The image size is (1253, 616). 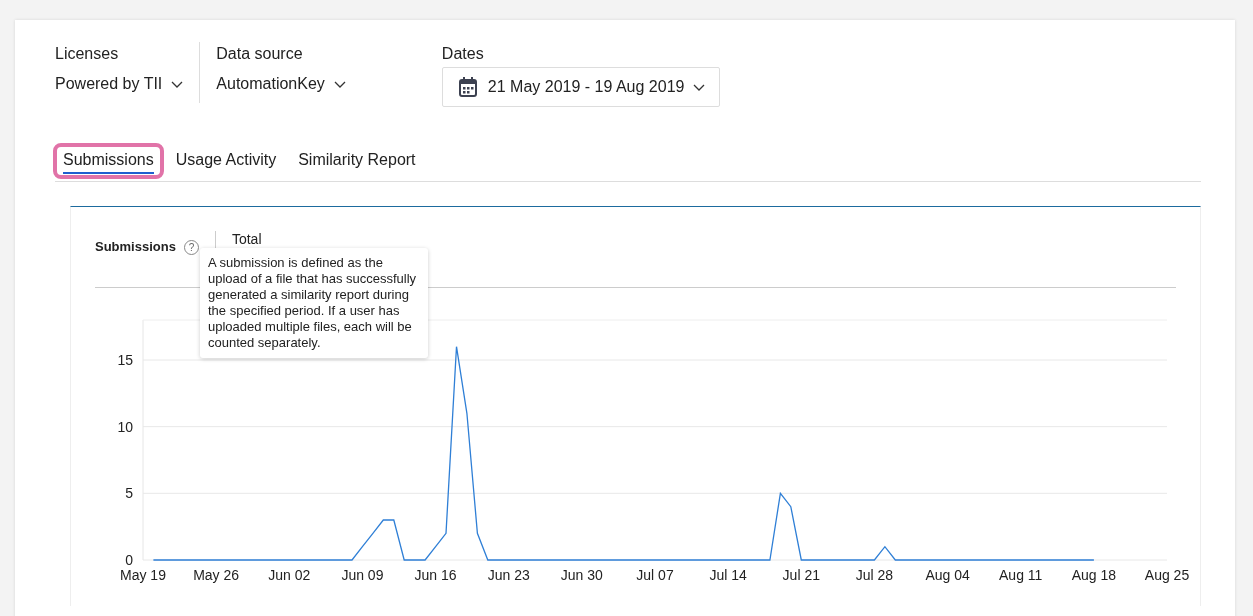 I want to click on x-tick-label: May 19, so click(x=143, y=575).